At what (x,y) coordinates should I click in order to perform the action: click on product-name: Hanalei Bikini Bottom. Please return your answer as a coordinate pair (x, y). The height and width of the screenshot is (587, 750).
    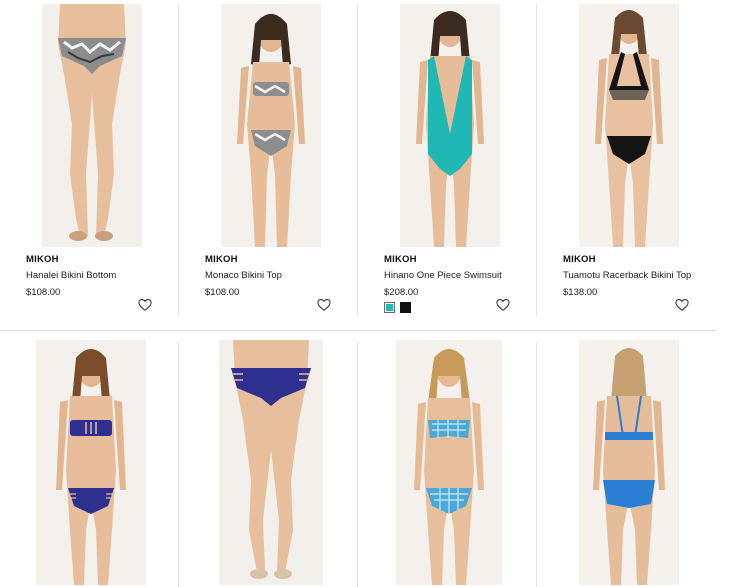
    Looking at the image, I should click on (71, 275).